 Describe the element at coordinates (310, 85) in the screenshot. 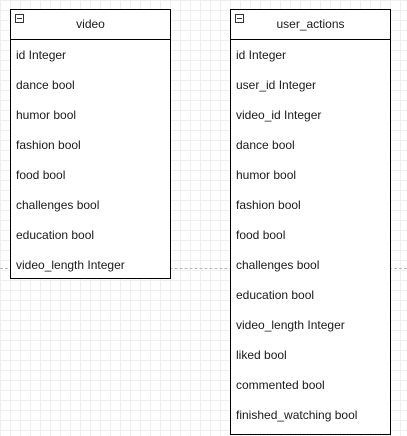

I see `field-row: user_id Integer` at that location.